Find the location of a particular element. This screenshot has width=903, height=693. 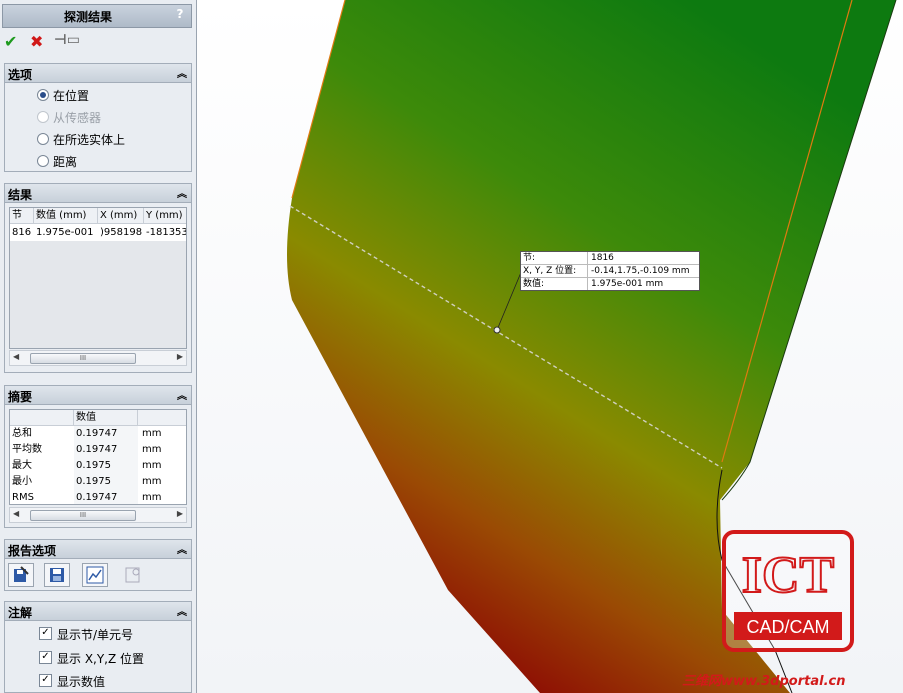

tooltip-key: 节: is located at coordinates (529, 258).